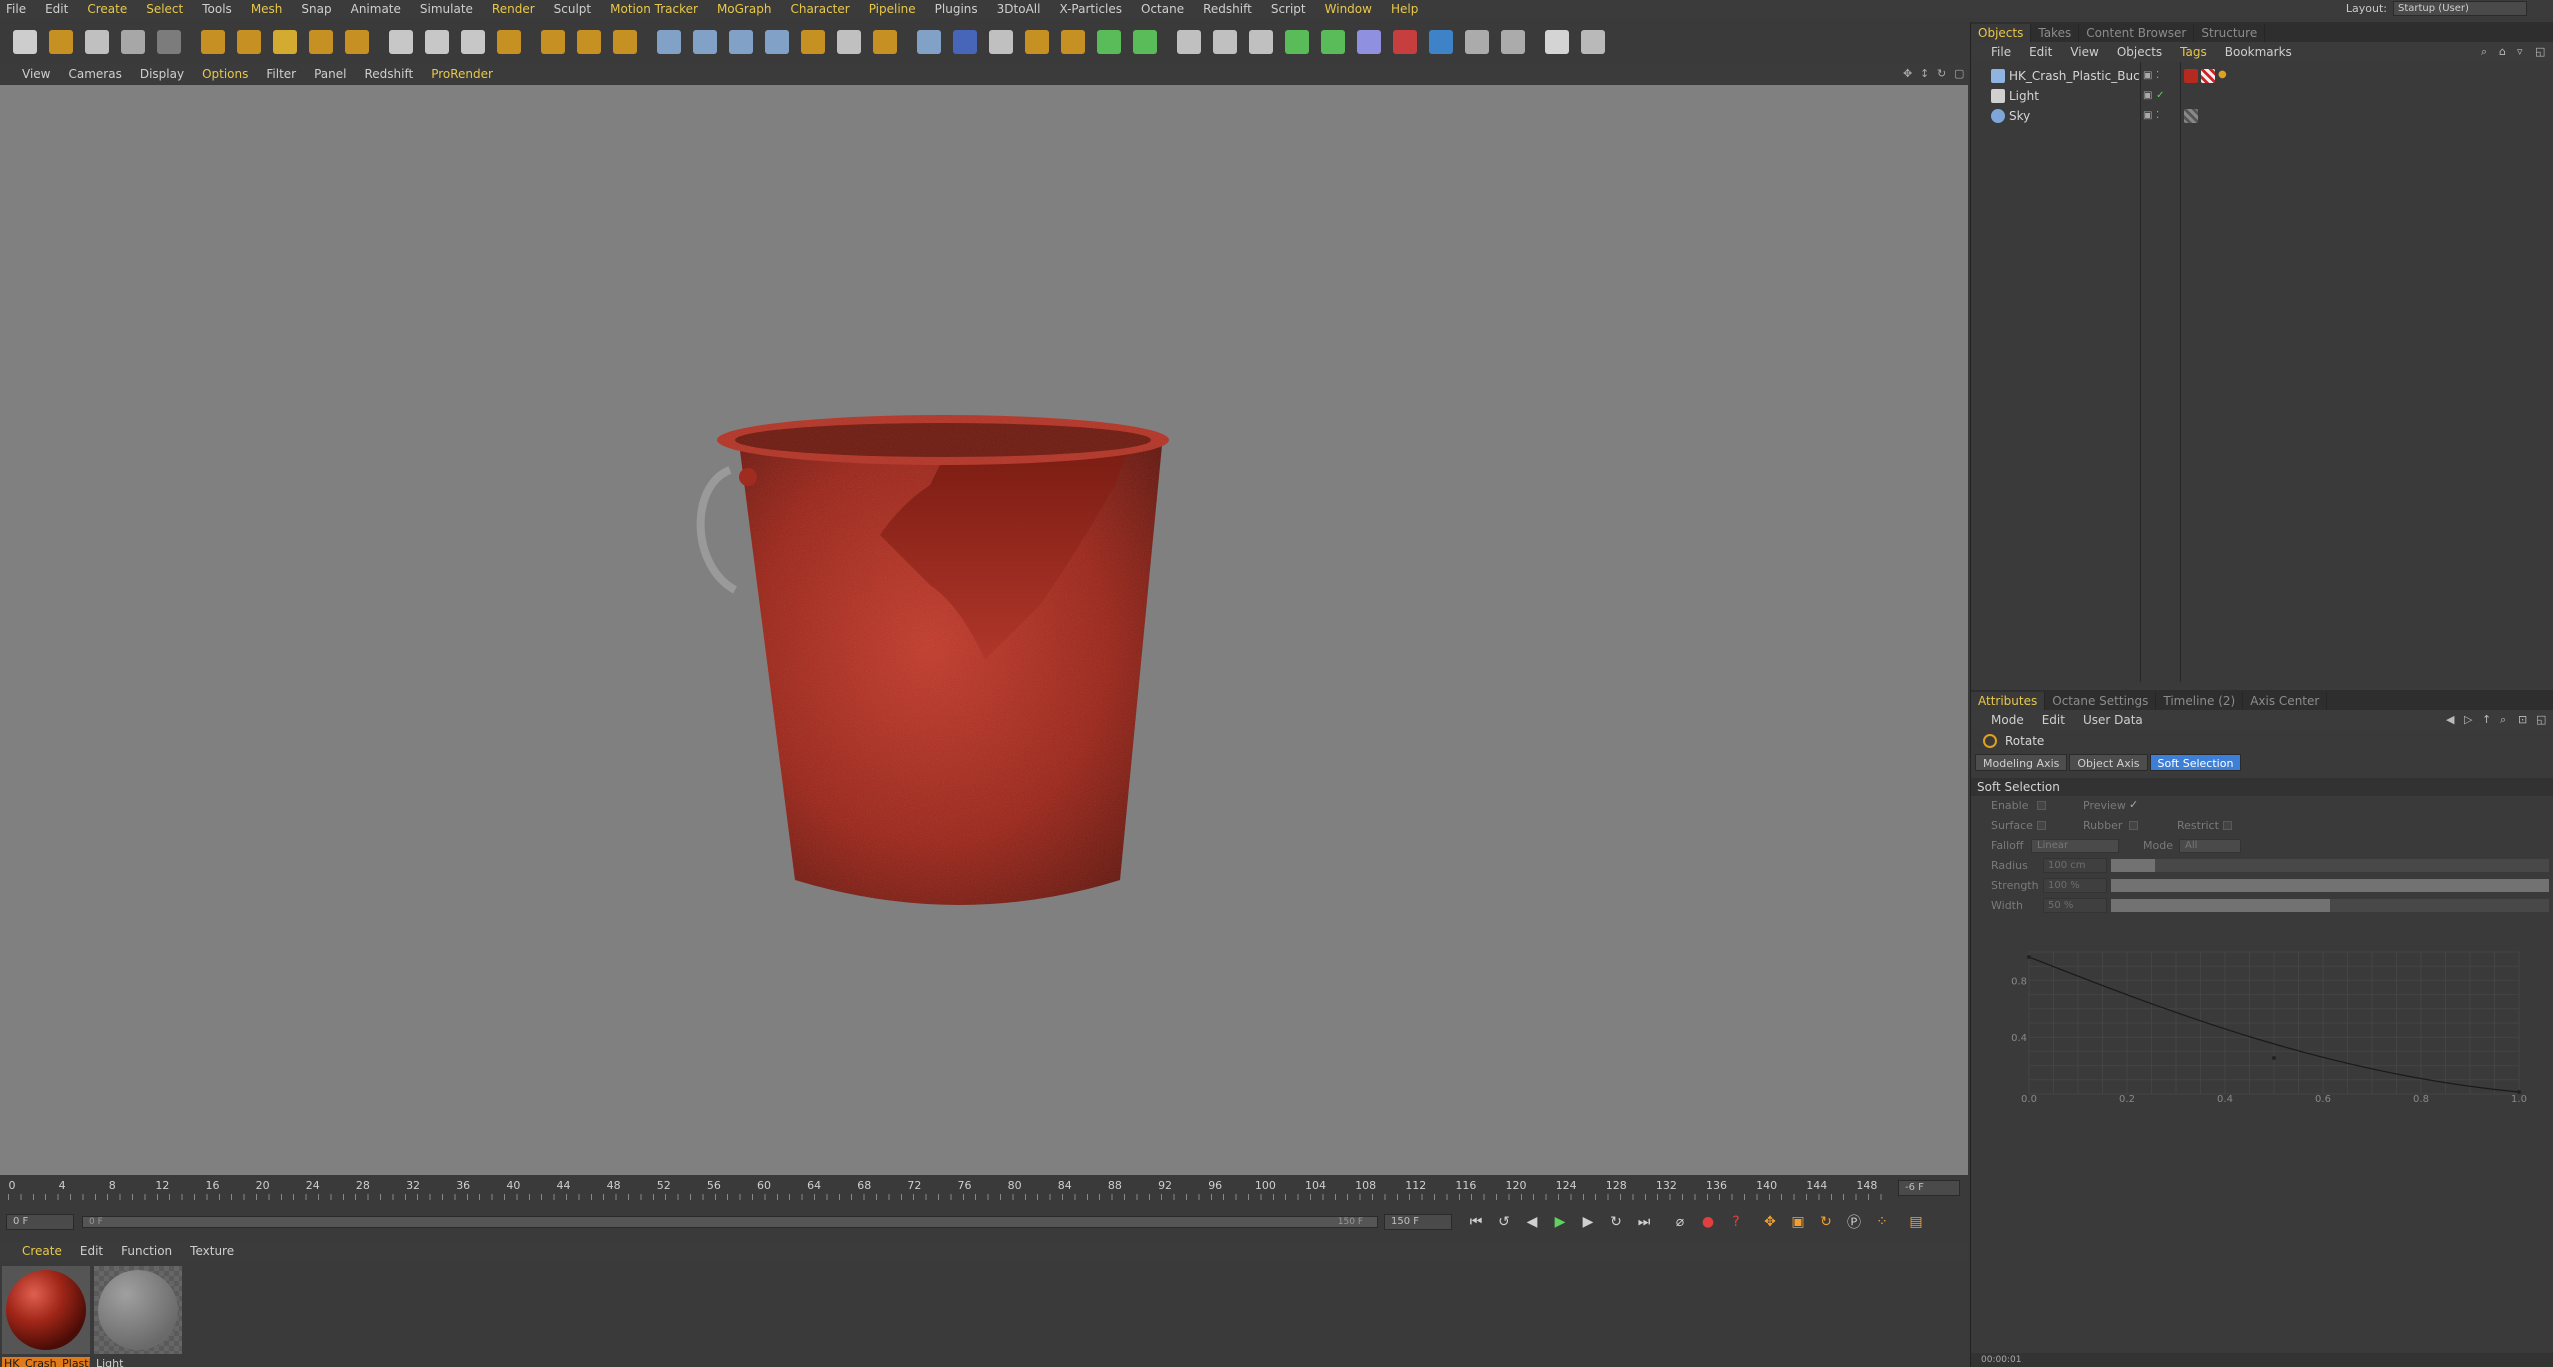 The width and height of the screenshot is (2553, 1367). I want to click on previous-frame-icon: ◀, so click(1532, 1222).